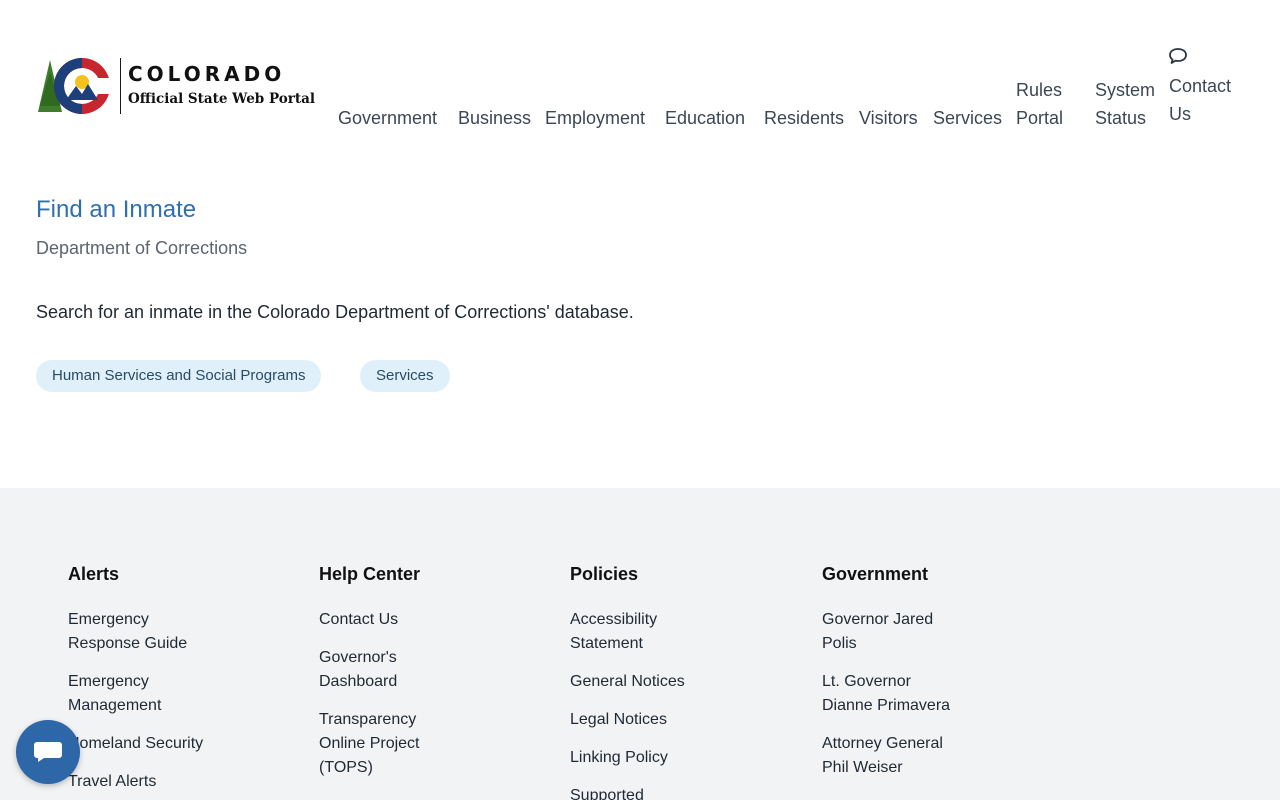  I want to click on nav-education: Education, so click(705, 118).